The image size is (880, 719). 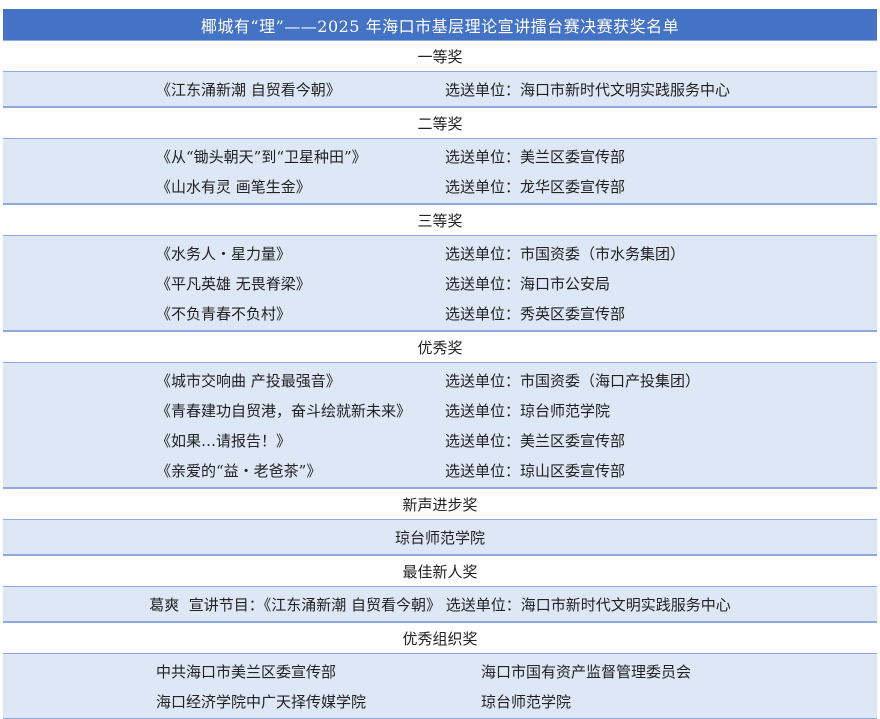 What do you see at coordinates (526, 701) in the screenshot?
I see `organization-name: 琼台师范学院` at bounding box center [526, 701].